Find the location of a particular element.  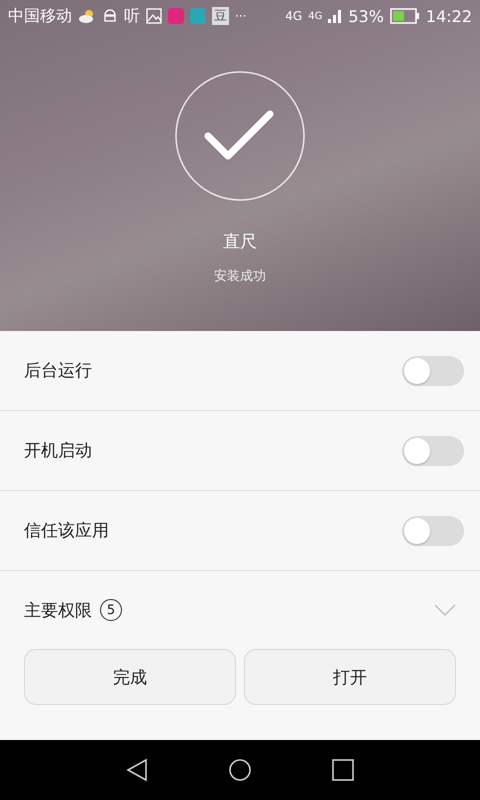

app-name: 直尺 is located at coordinates (240, 242).